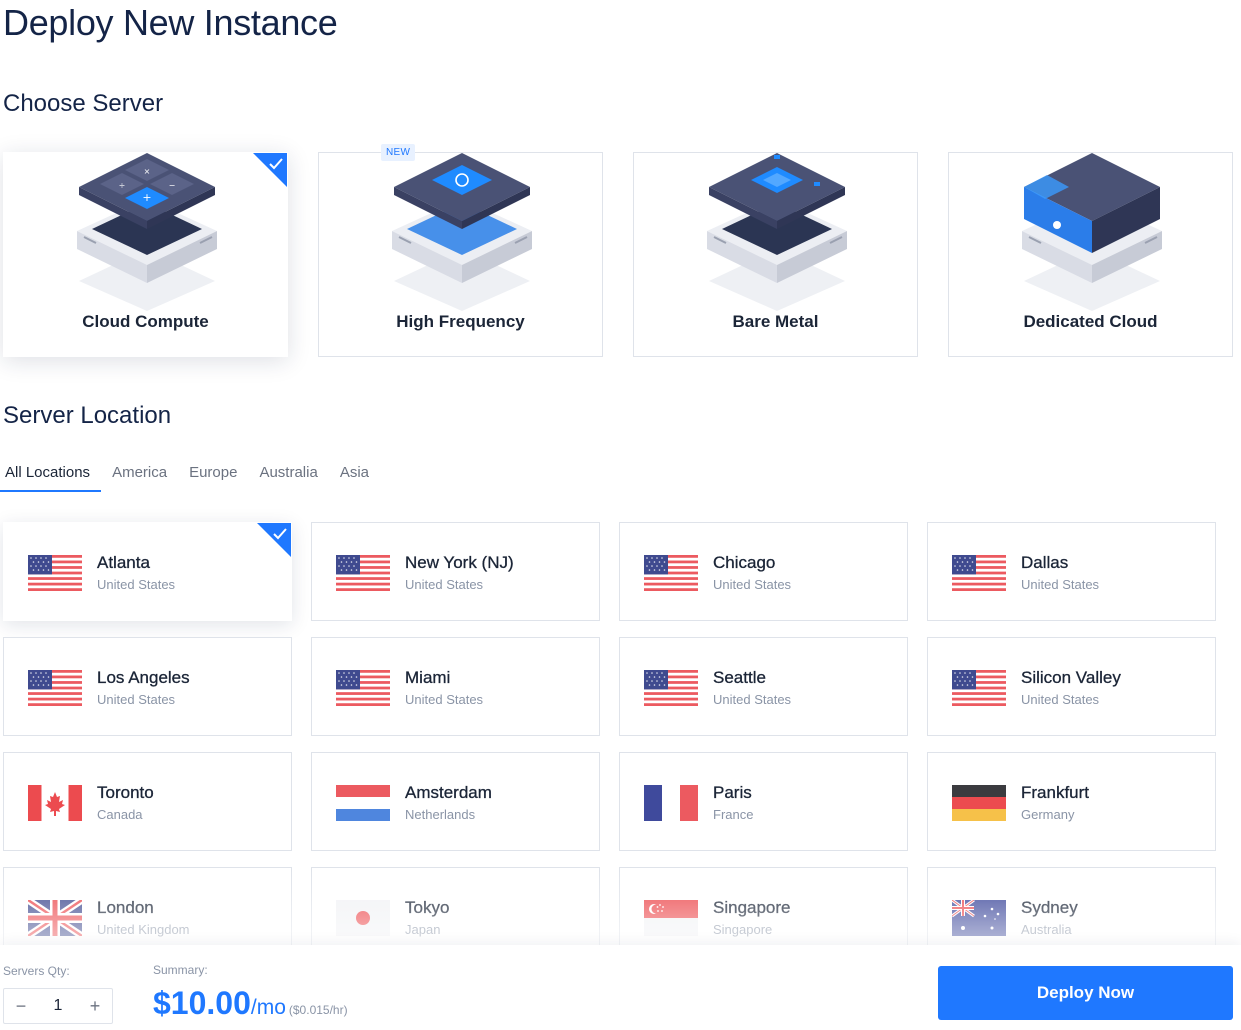 This screenshot has width=1241, height=1030. Describe the element at coordinates (423, 929) in the screenshot. I see `location-country: Japan` at that location.